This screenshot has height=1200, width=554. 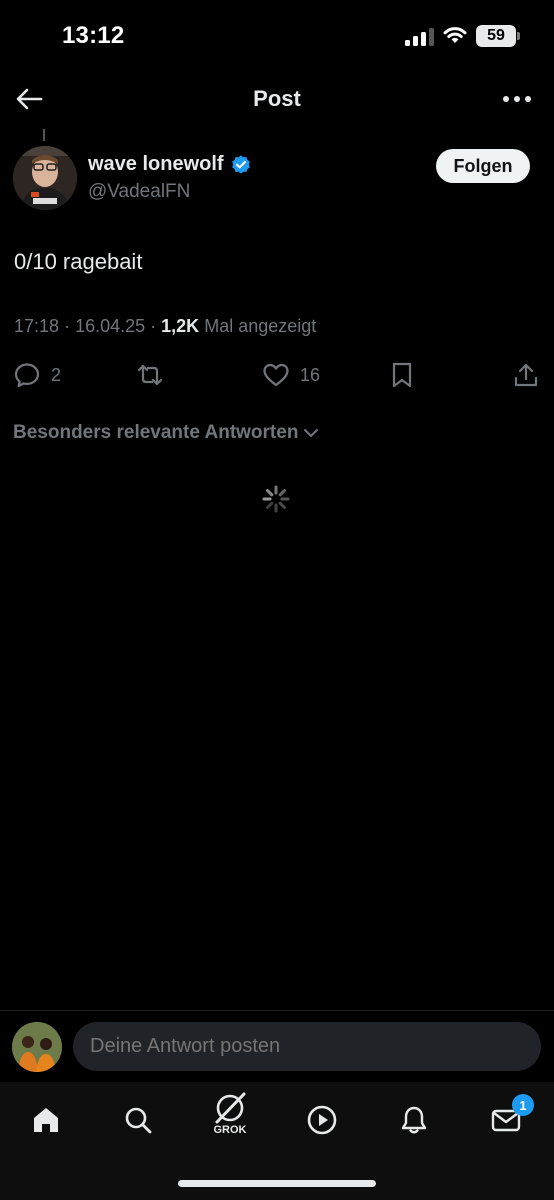 What do you see at coordinates (523, 1105) in the screenshot?
I see `messages-badge: 1` at bounding box center [523, 1105].